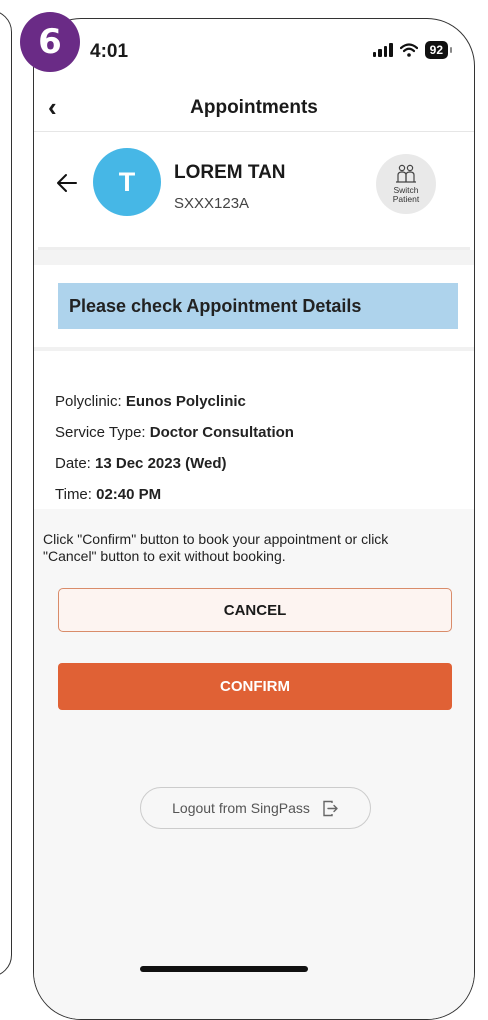 The image size is (488, 1020). What do you see at coordinates (6, 493) in the screenshot?
I see `previous-screen-edge` at bounding box center [6, 493].